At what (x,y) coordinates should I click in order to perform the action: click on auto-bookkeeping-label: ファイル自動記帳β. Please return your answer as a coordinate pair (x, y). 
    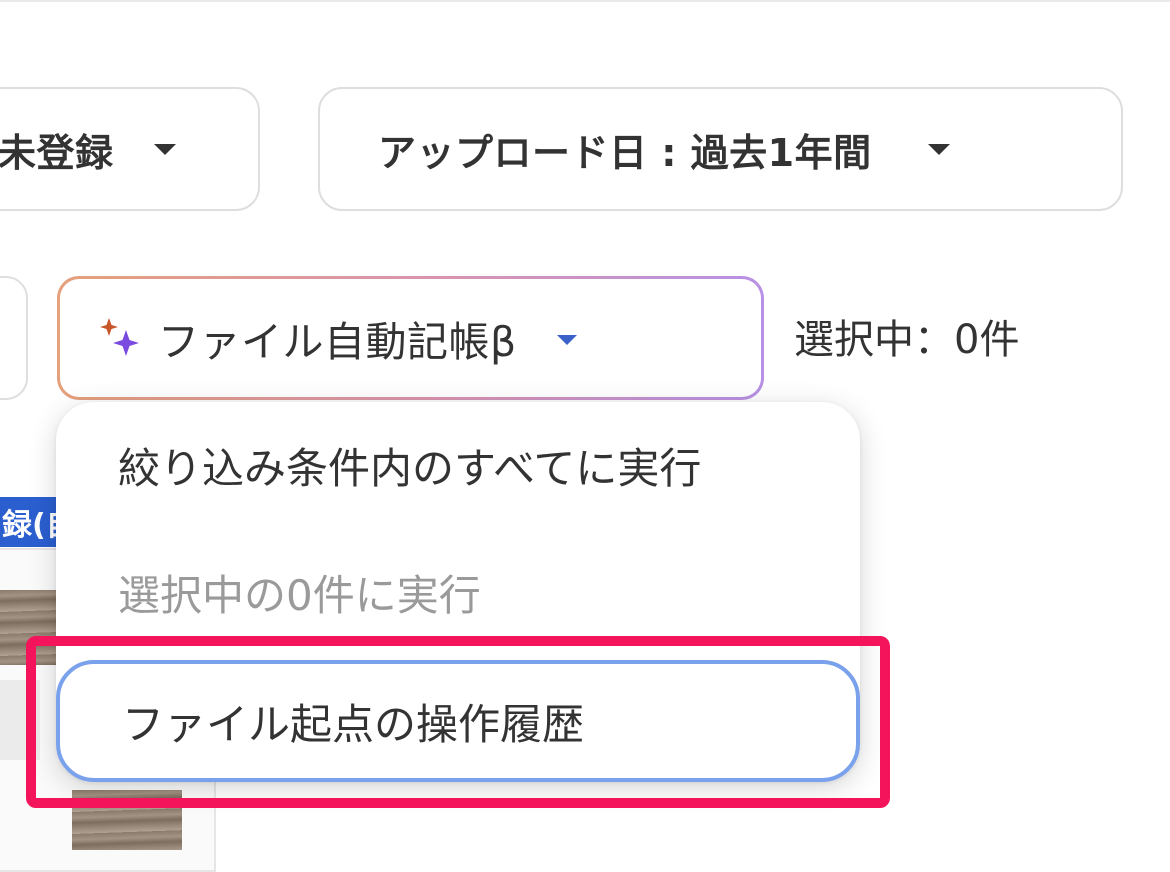
    Looking at the image, I should click on (337, 342).